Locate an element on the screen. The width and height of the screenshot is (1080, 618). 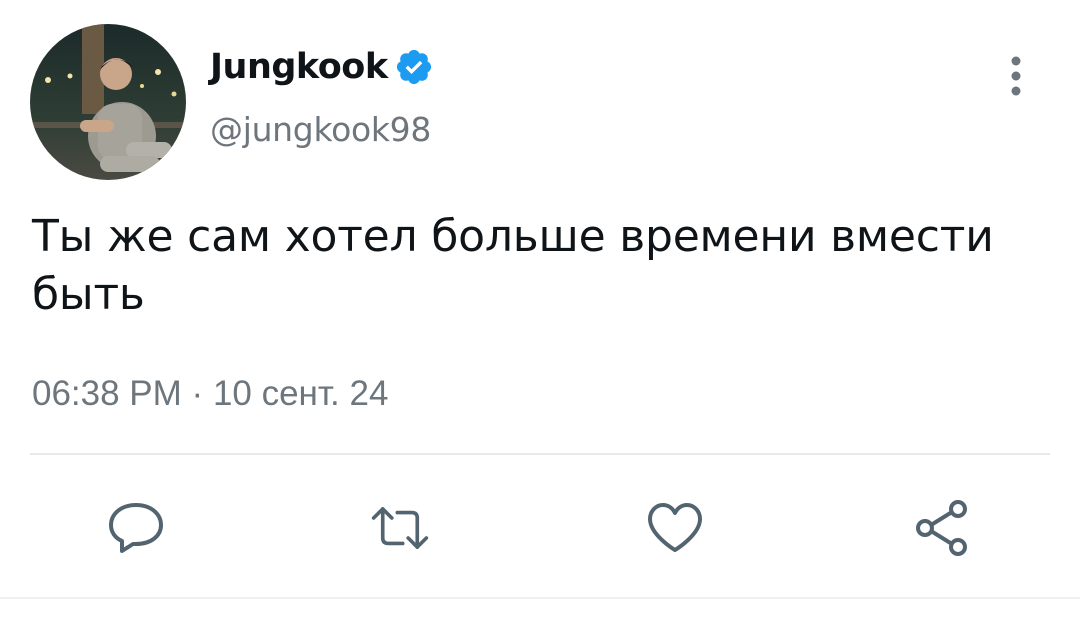
avatar-image is located at coordinates (108, 102).